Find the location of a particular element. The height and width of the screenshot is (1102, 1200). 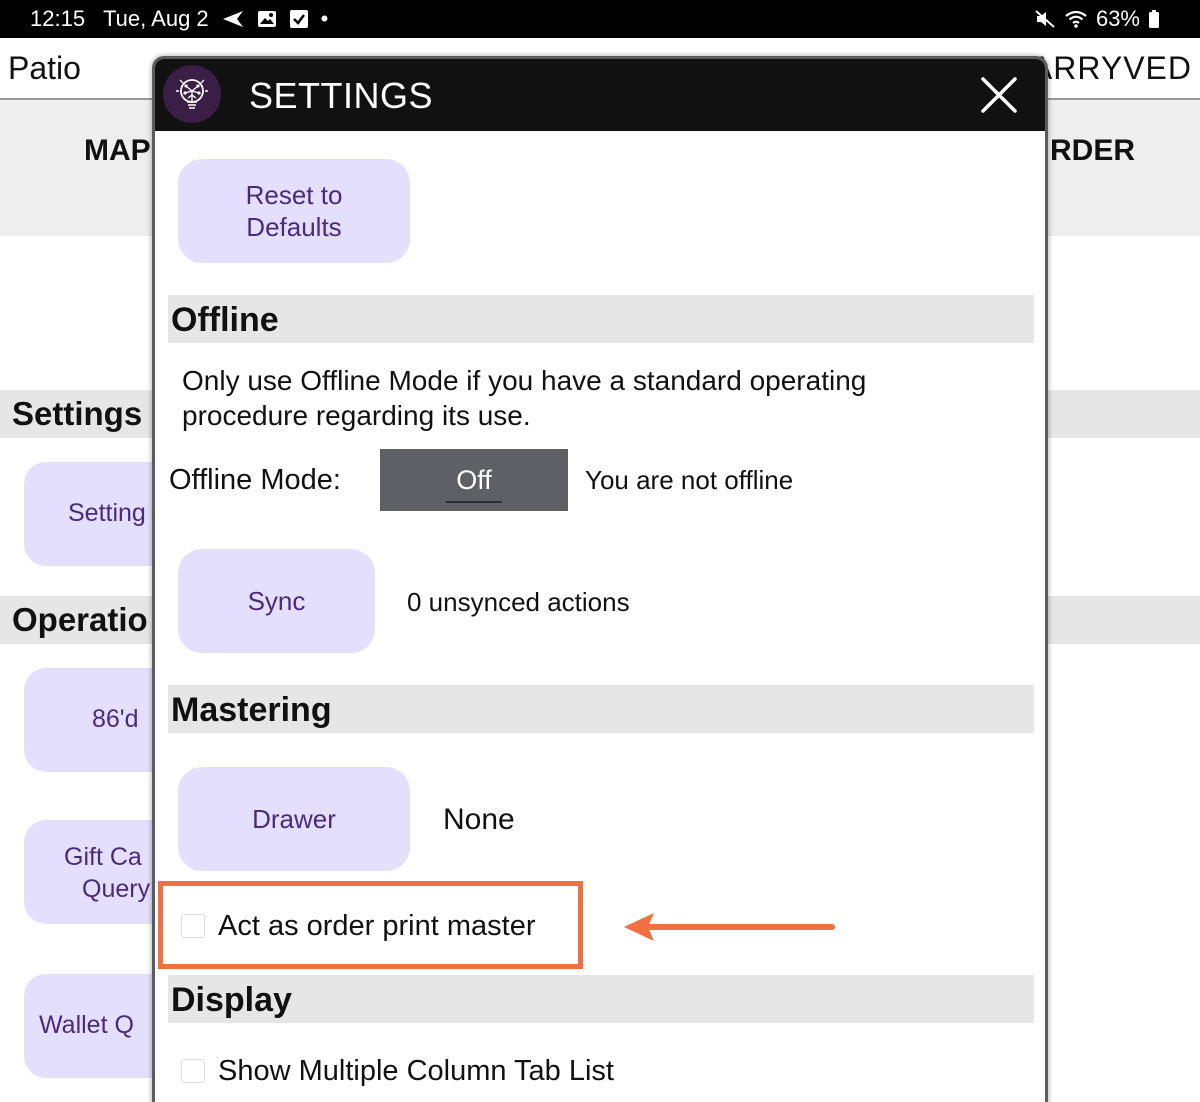

section-offline: Offline is located at coordinates (601, 319).